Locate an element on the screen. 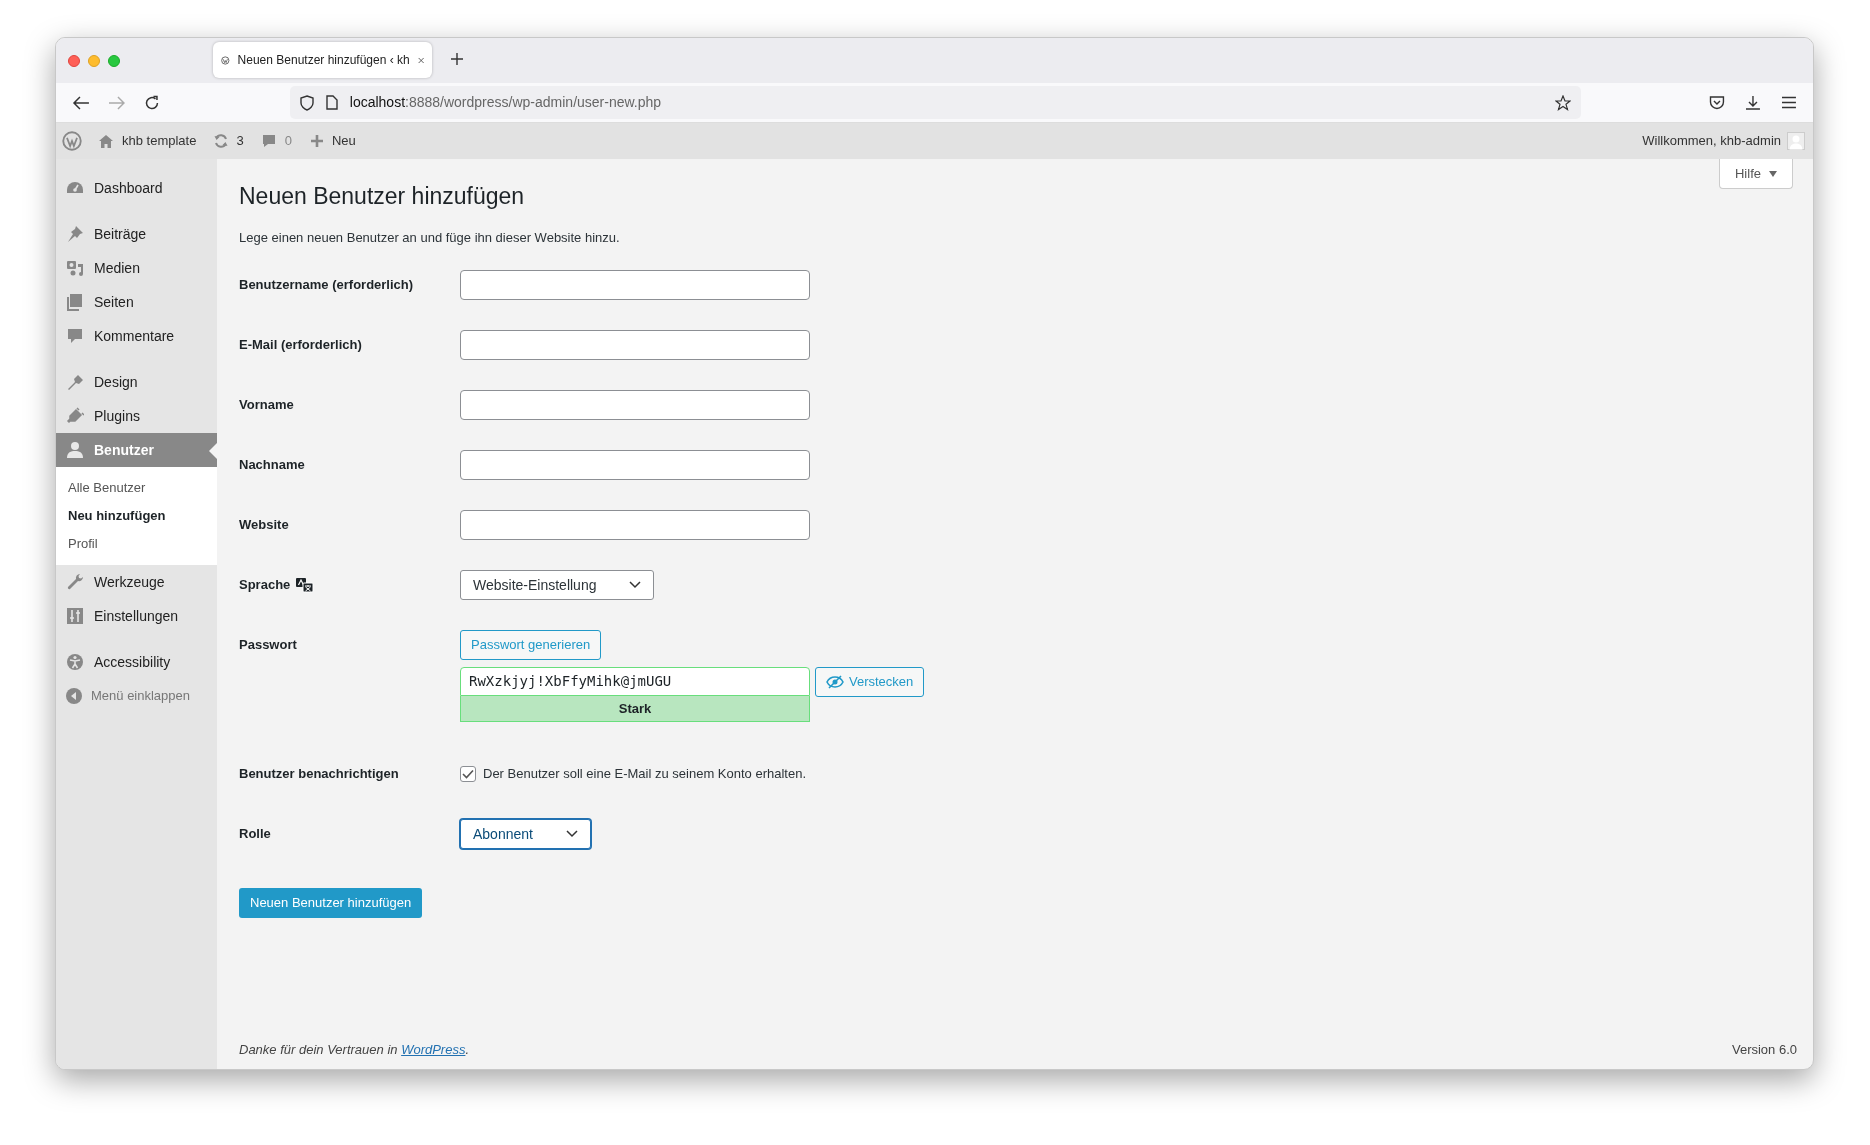 This screenshot has width=1870, height=1145. submenu-item: Neu hinzufügen is located at coordinates (136, 516).